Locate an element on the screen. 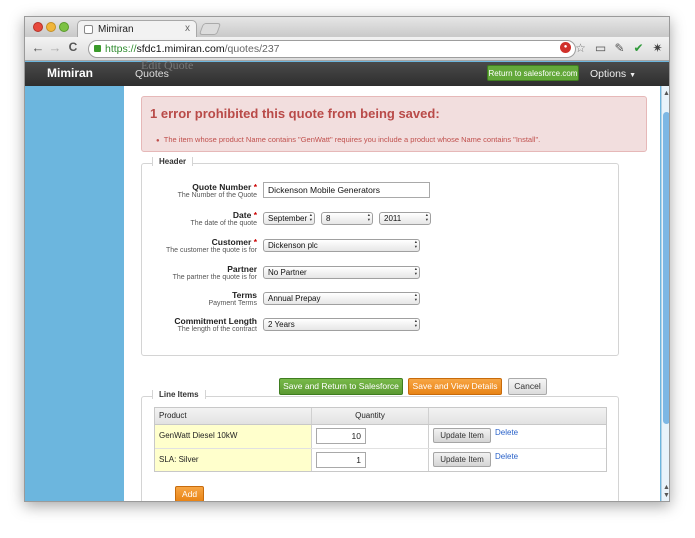  address-bar: https://sfdc1.mimiran.com/quotes/237 is located at coordinates (332, 49).